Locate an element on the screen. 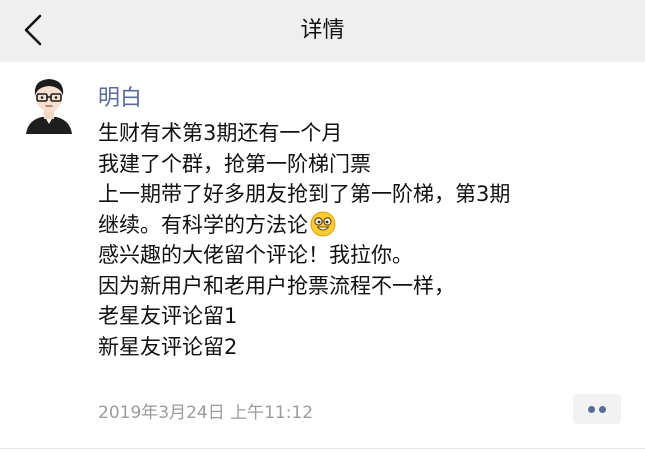 This screenshot has width=645, height=454. avatar-icon is located at coordinates (49, 103).